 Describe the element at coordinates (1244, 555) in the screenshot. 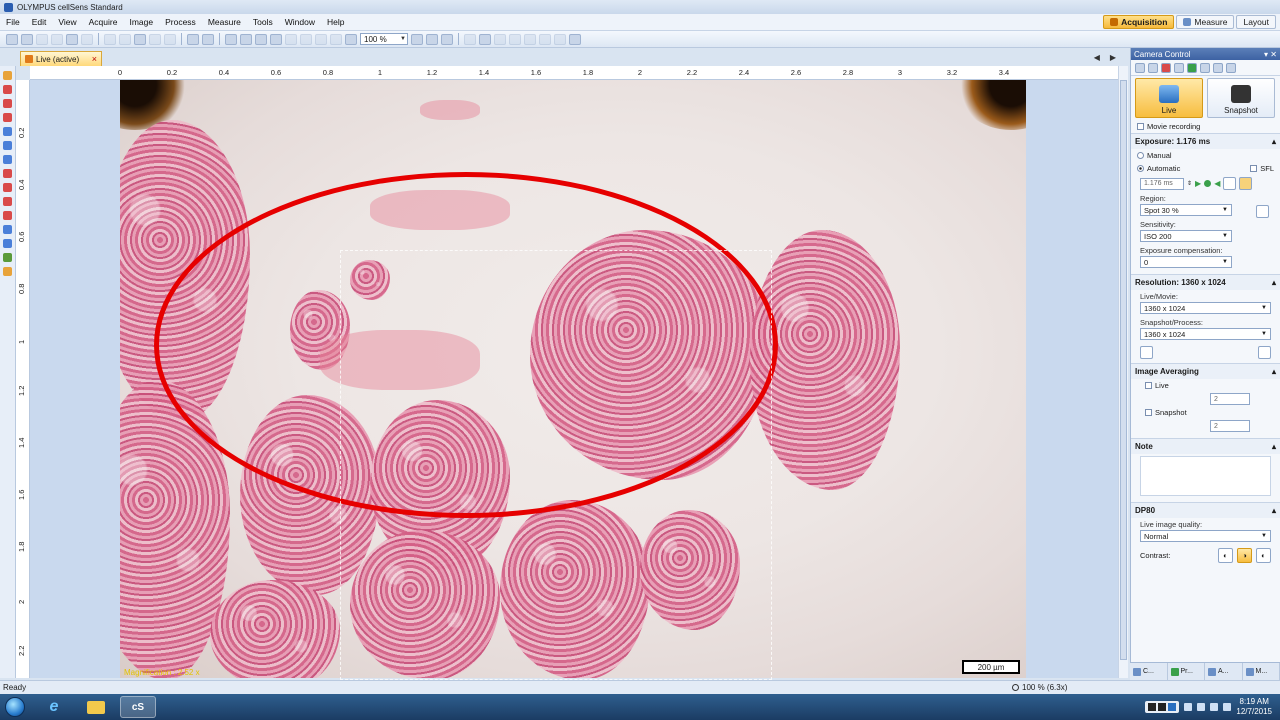

I see `contrast-medium-icon: ◑` at that location.